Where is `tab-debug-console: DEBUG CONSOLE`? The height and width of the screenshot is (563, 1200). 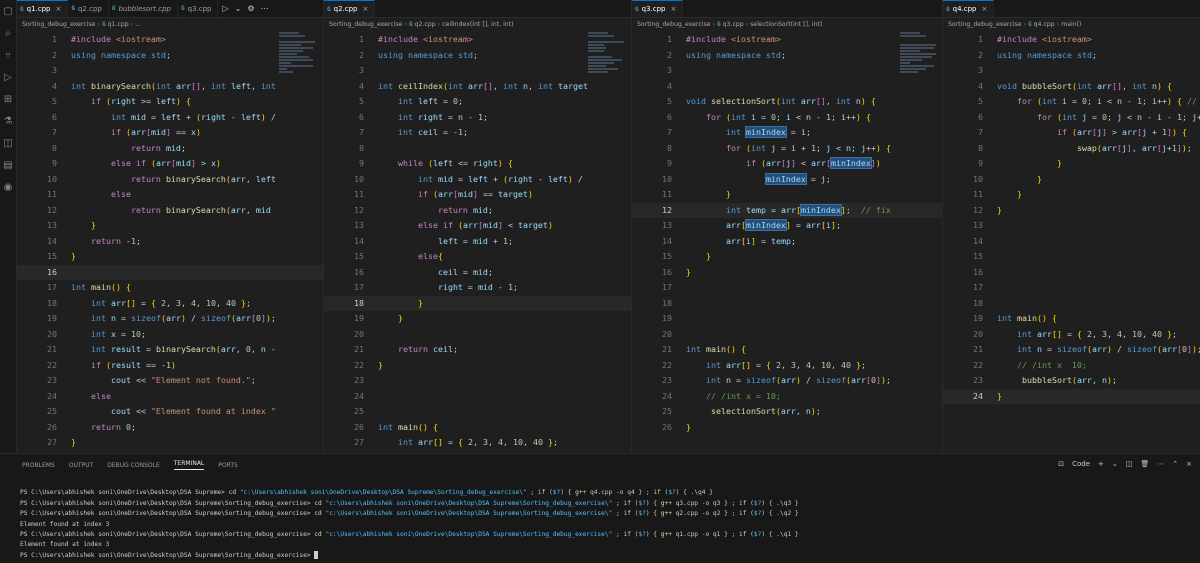
tab-debug-console: DEBUG CONSOLE is located at coordinates (133, 465).